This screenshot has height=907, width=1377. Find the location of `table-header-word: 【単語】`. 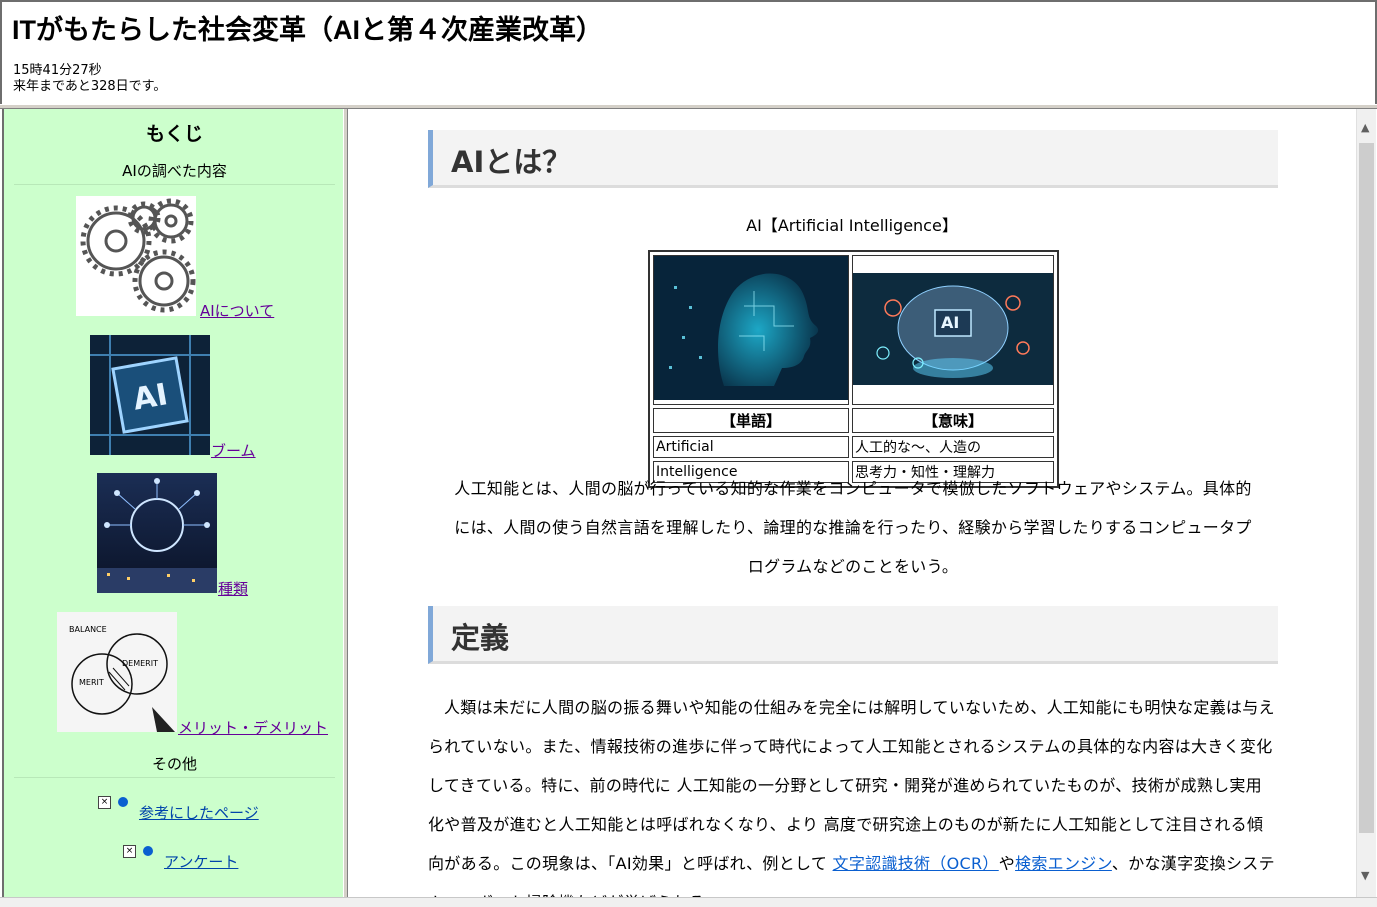

table-header-word: 【単語】 is located at coordinates (751, 420).